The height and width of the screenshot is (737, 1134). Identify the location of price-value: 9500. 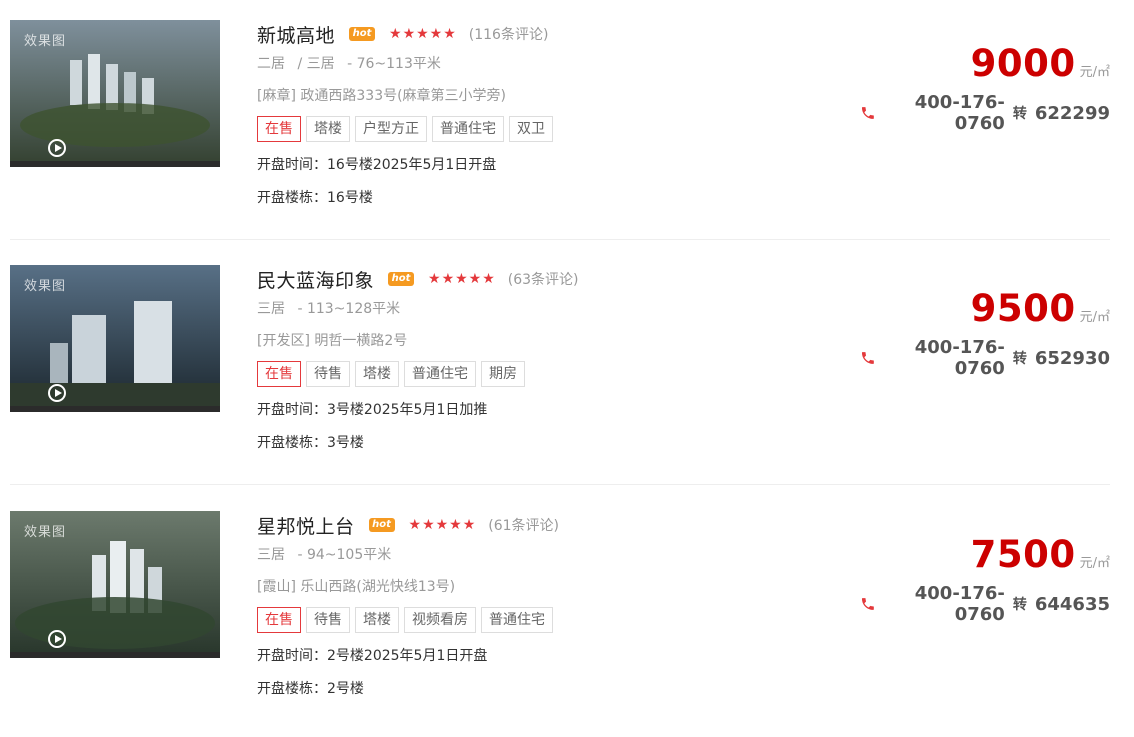
(1023, 308).